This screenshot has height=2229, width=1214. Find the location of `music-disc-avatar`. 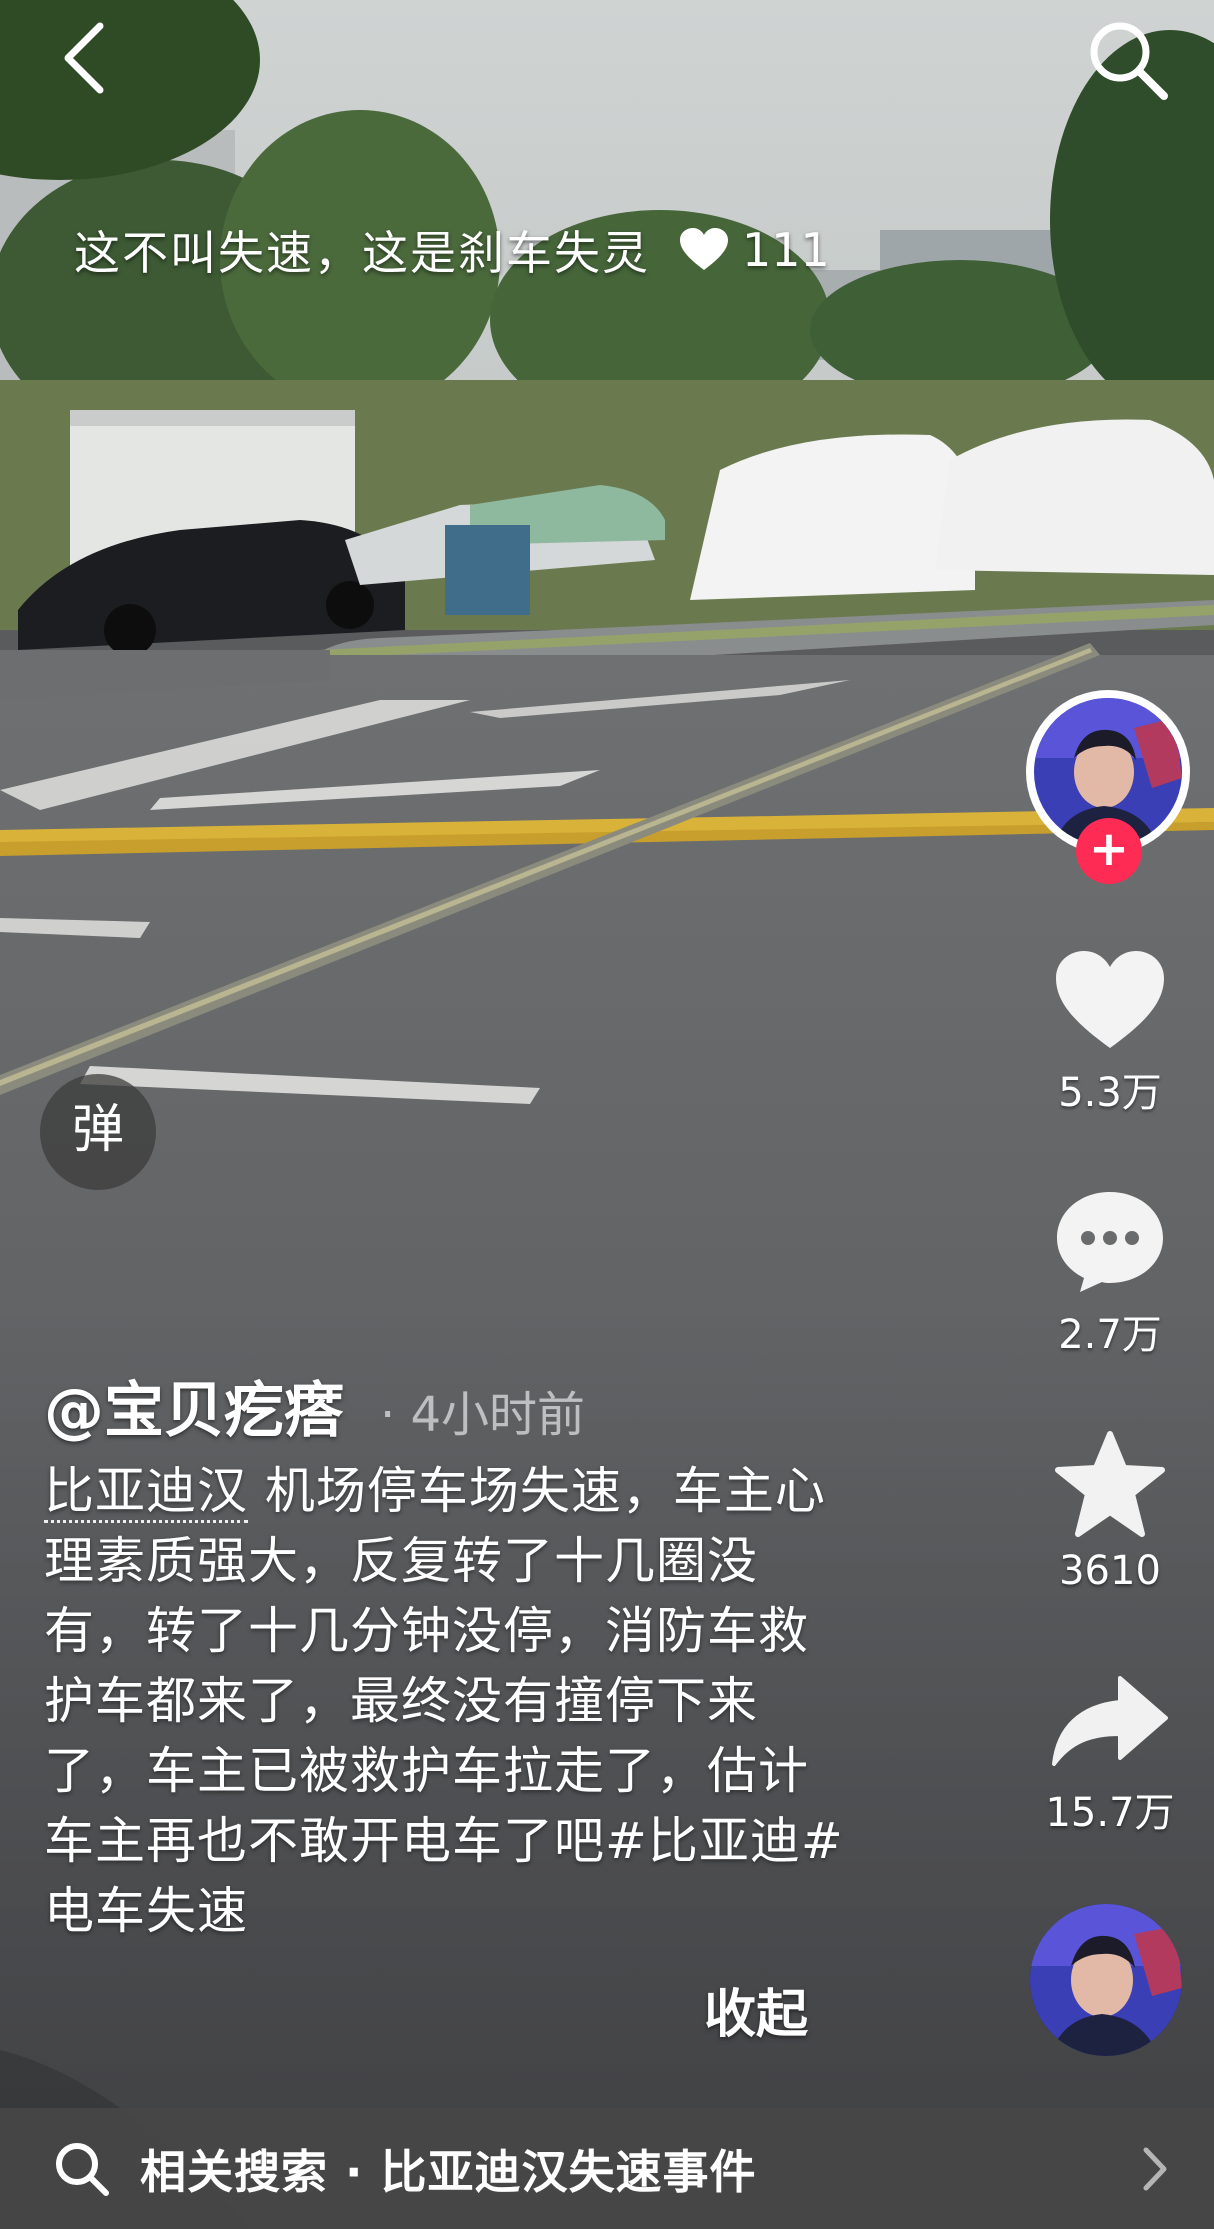

music-disc-avatar is located at coordinates (1106, 1980).